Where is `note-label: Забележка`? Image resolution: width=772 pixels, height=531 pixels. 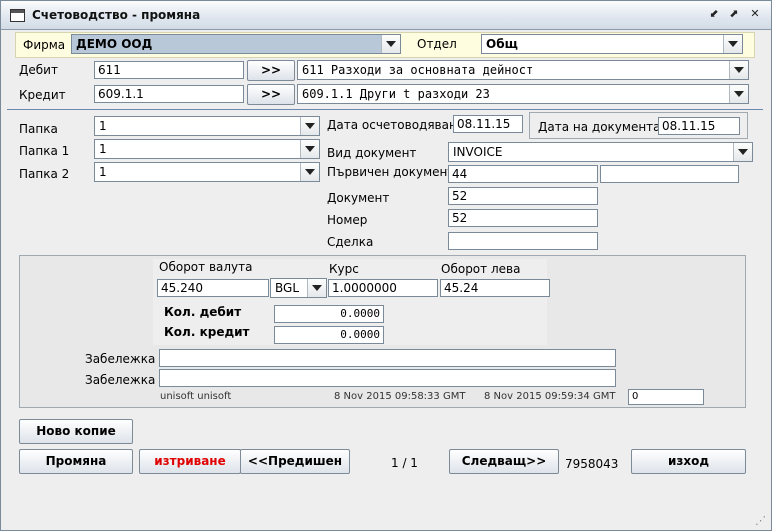 note-label: Забележка is located at coordinates (120, 359).